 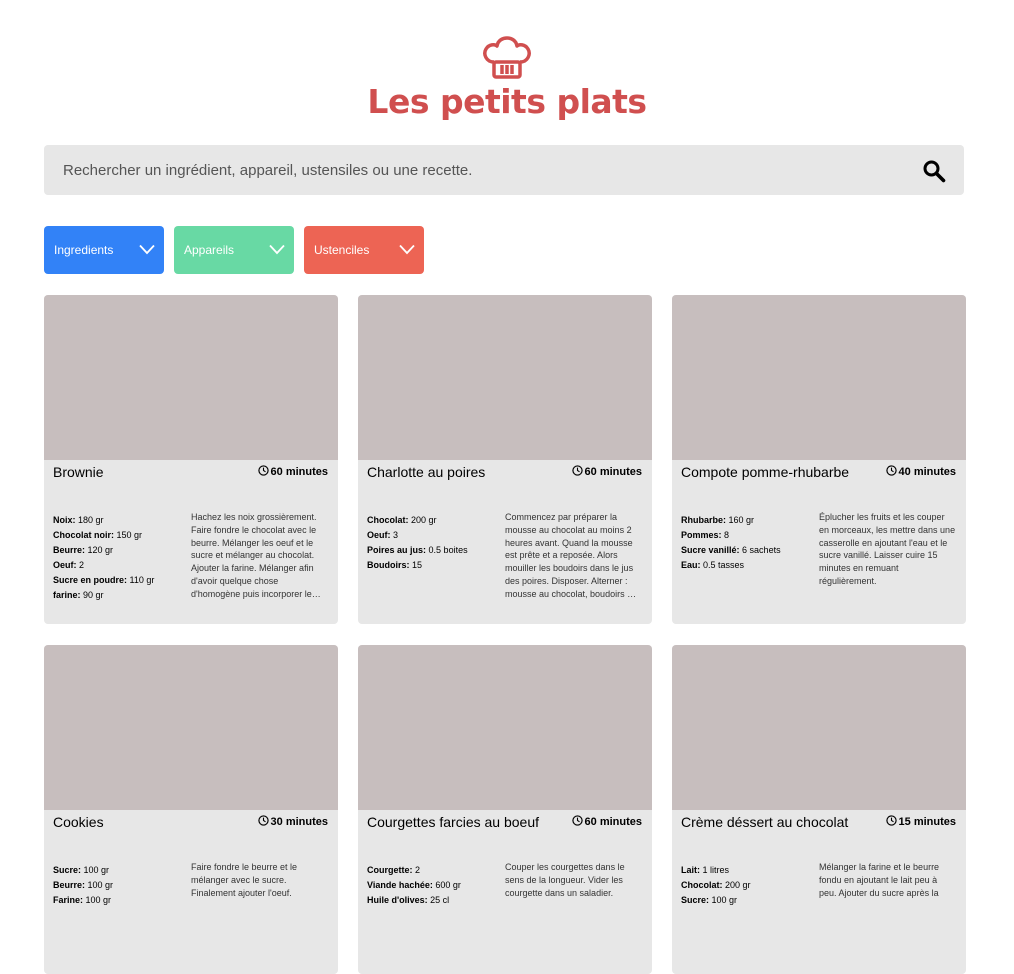 I want to click on ingredient-quantity: 8, so click(x=727, y=535).